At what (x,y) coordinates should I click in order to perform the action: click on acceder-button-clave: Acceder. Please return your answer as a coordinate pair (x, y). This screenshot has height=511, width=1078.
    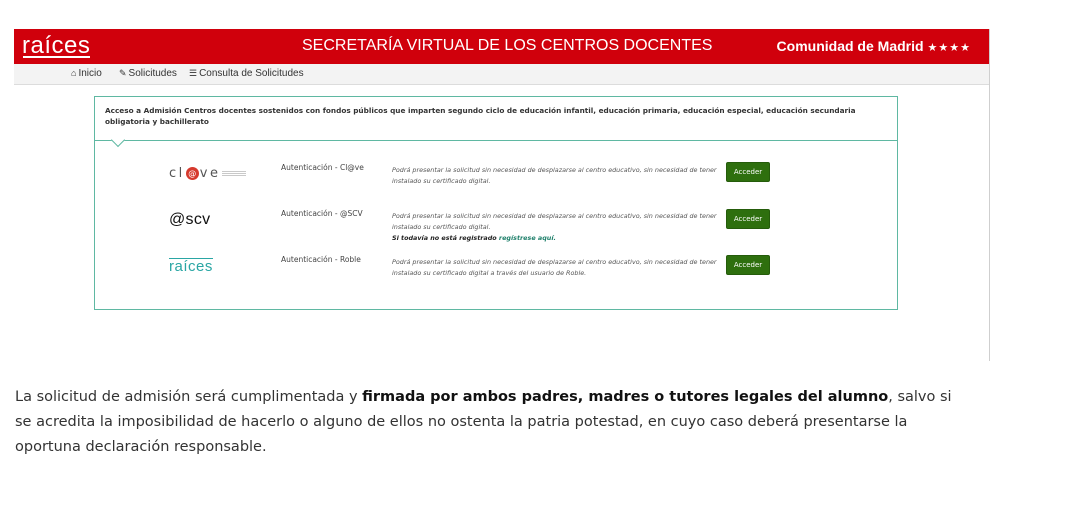
    Looking at the image, I should click on (748, 172).